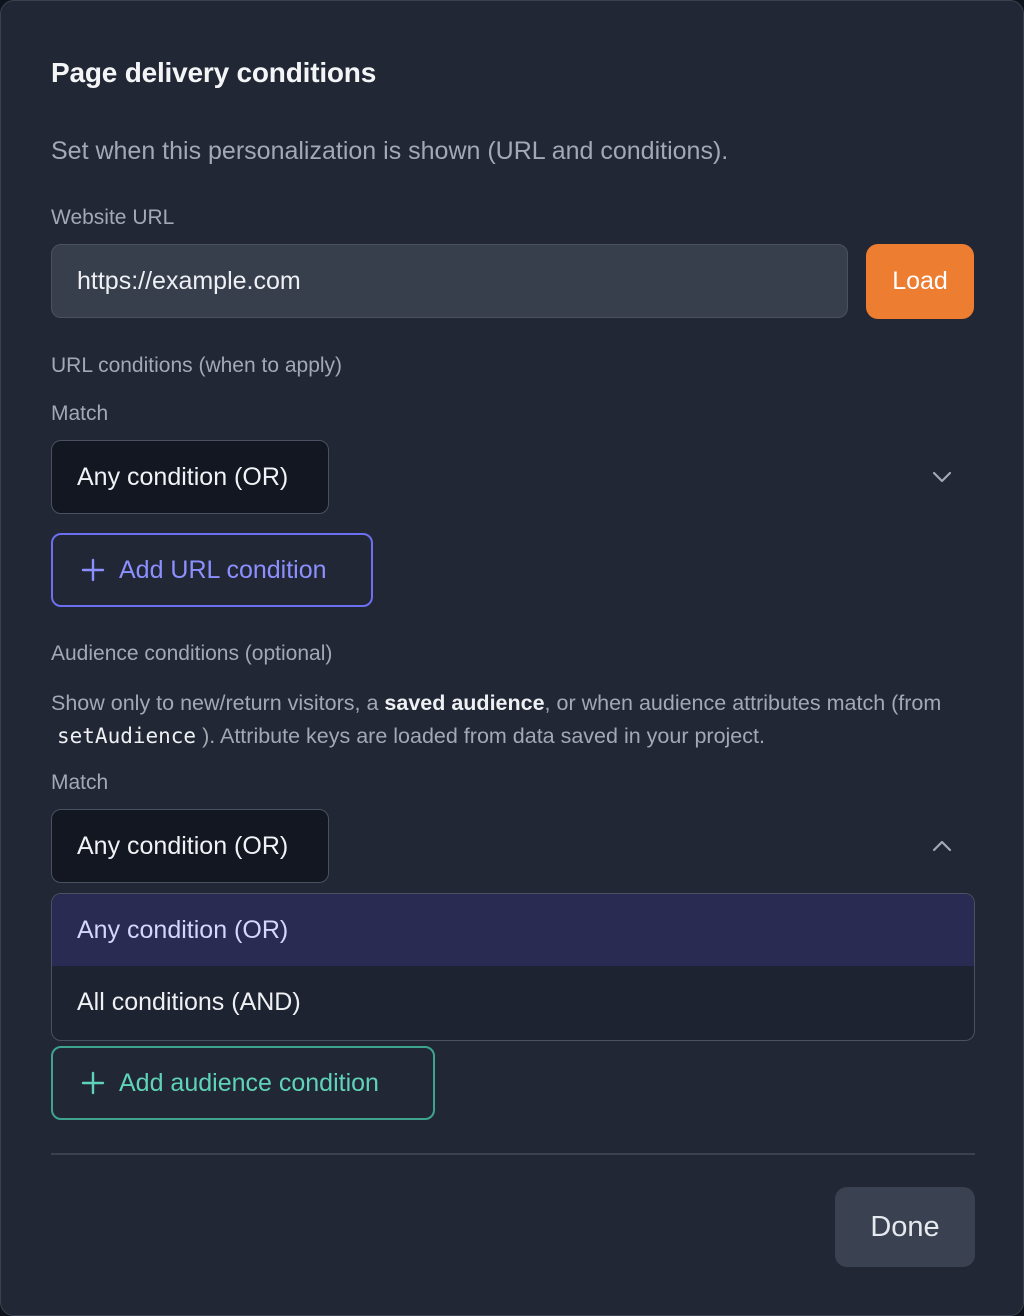 The width and height of the screenshot is (1024, 1316). Describe the element at coordinates (197, 365) in the screenshot. I see `url-conditions-heading: URL conditions (when to apply)` at that location.